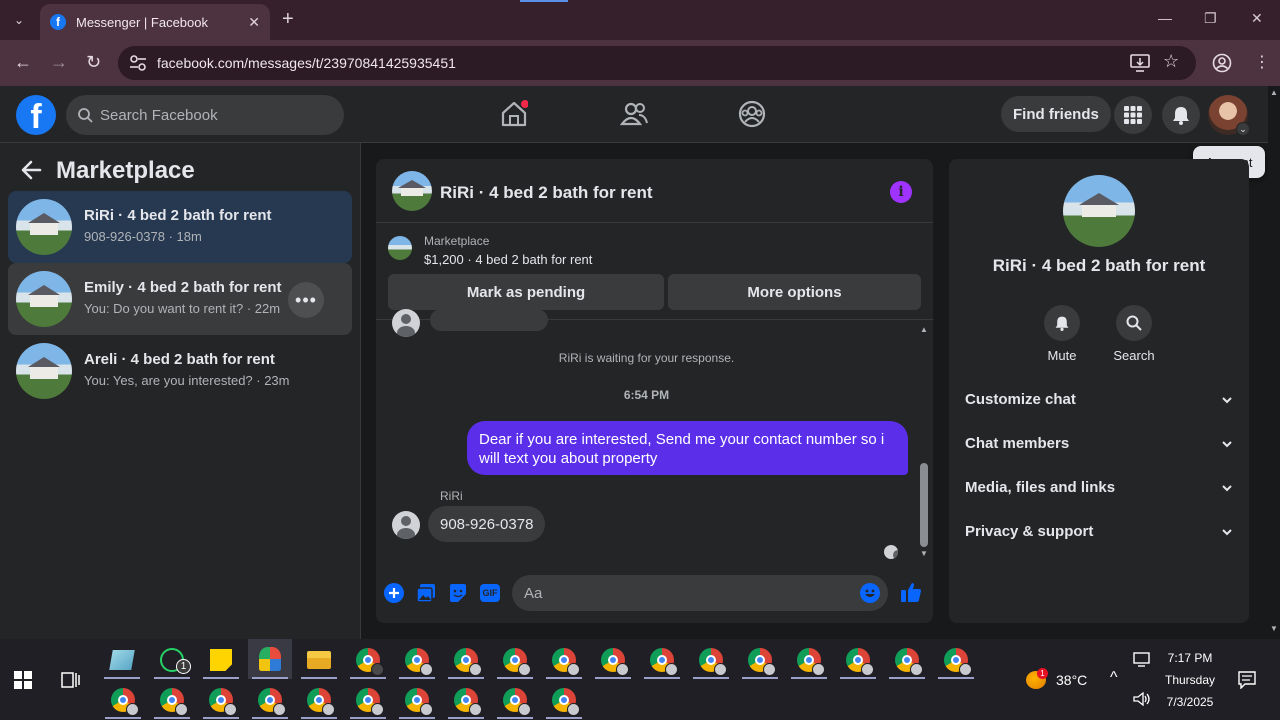 The height and width of the screenshot is (720, 1280). What do you see at coordinates (155, 22) in the screenshot?
I see `browser-tab-messenger: f Messenger | Facebook ✕` at bounding box center [155, 22].